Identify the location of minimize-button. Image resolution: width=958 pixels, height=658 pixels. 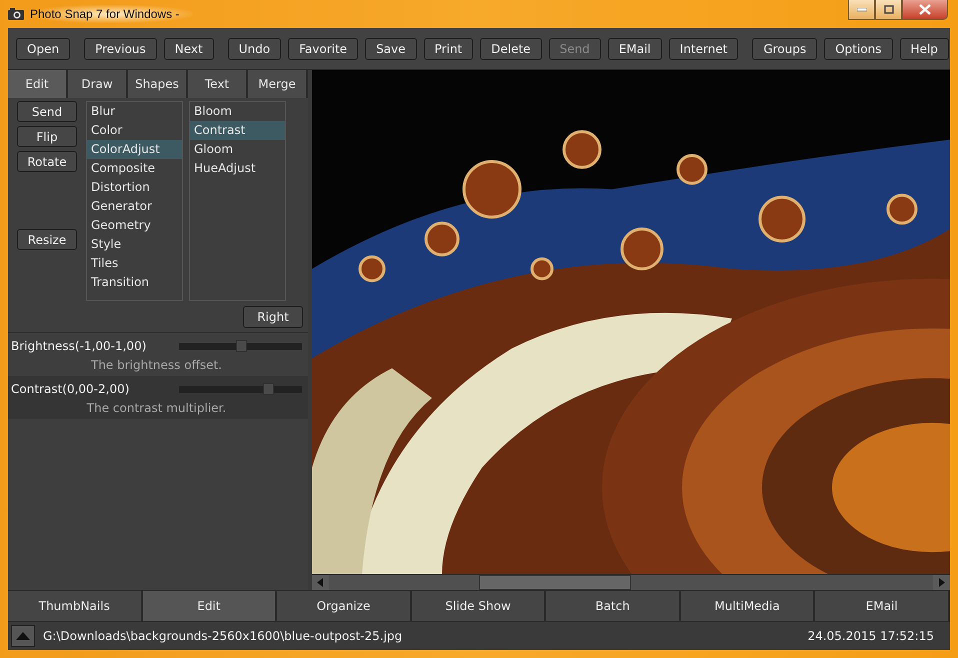
(861, 10).